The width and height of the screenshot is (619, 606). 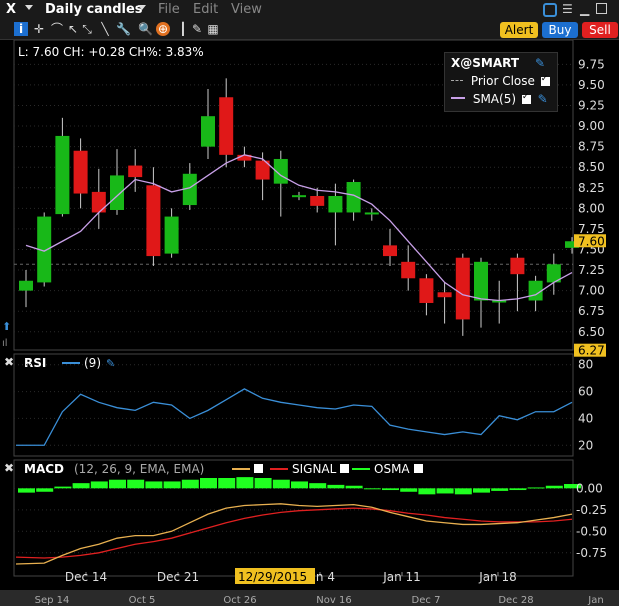 What do you see at coordinates (591, 147) in the screenshot?
I see `price-tick-label: 8.75` at bounding box center [591, 147].